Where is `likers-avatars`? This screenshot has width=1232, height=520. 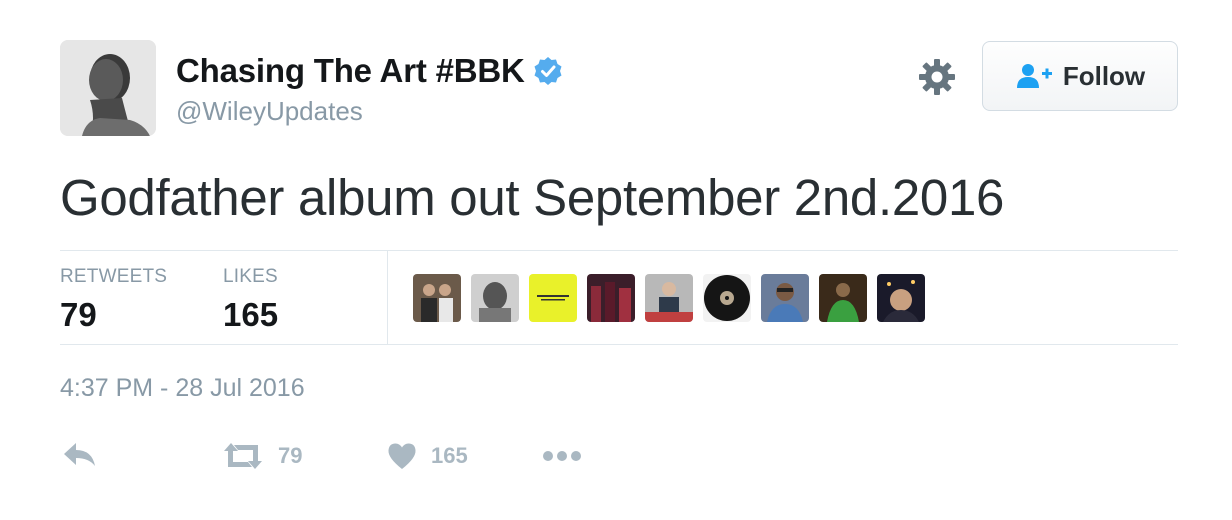
likers-avatars is located at coordinates (674, 298).